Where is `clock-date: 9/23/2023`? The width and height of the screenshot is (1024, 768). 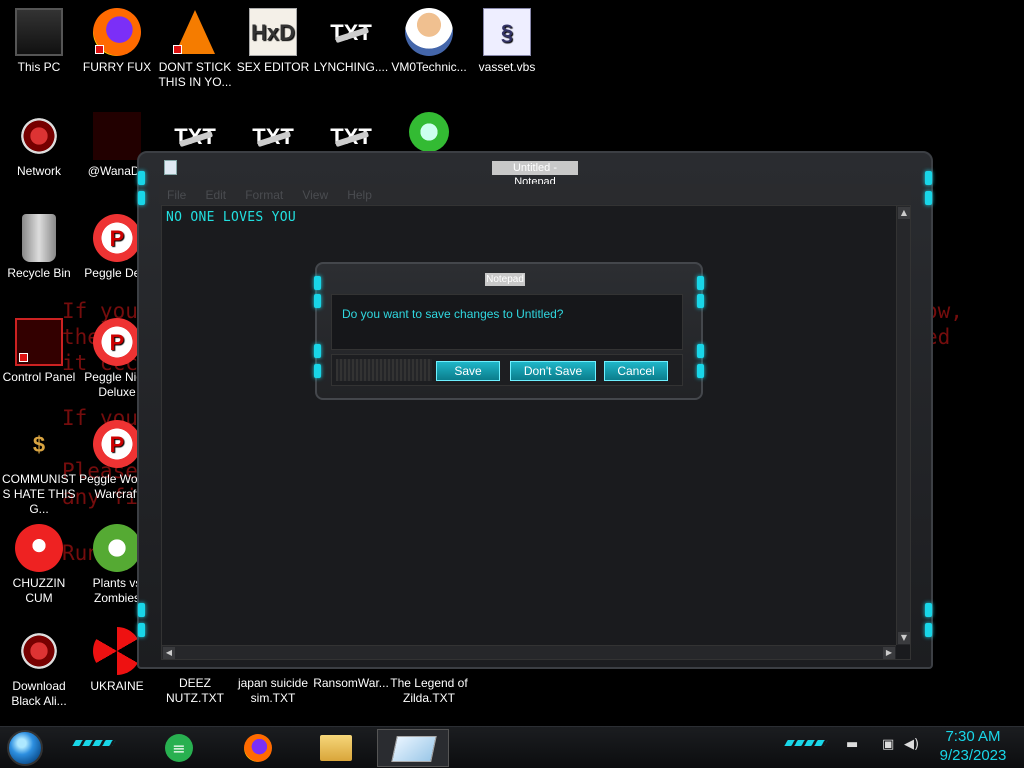 clock-date: 9/23/2023 is located at coordinates (973, 755).